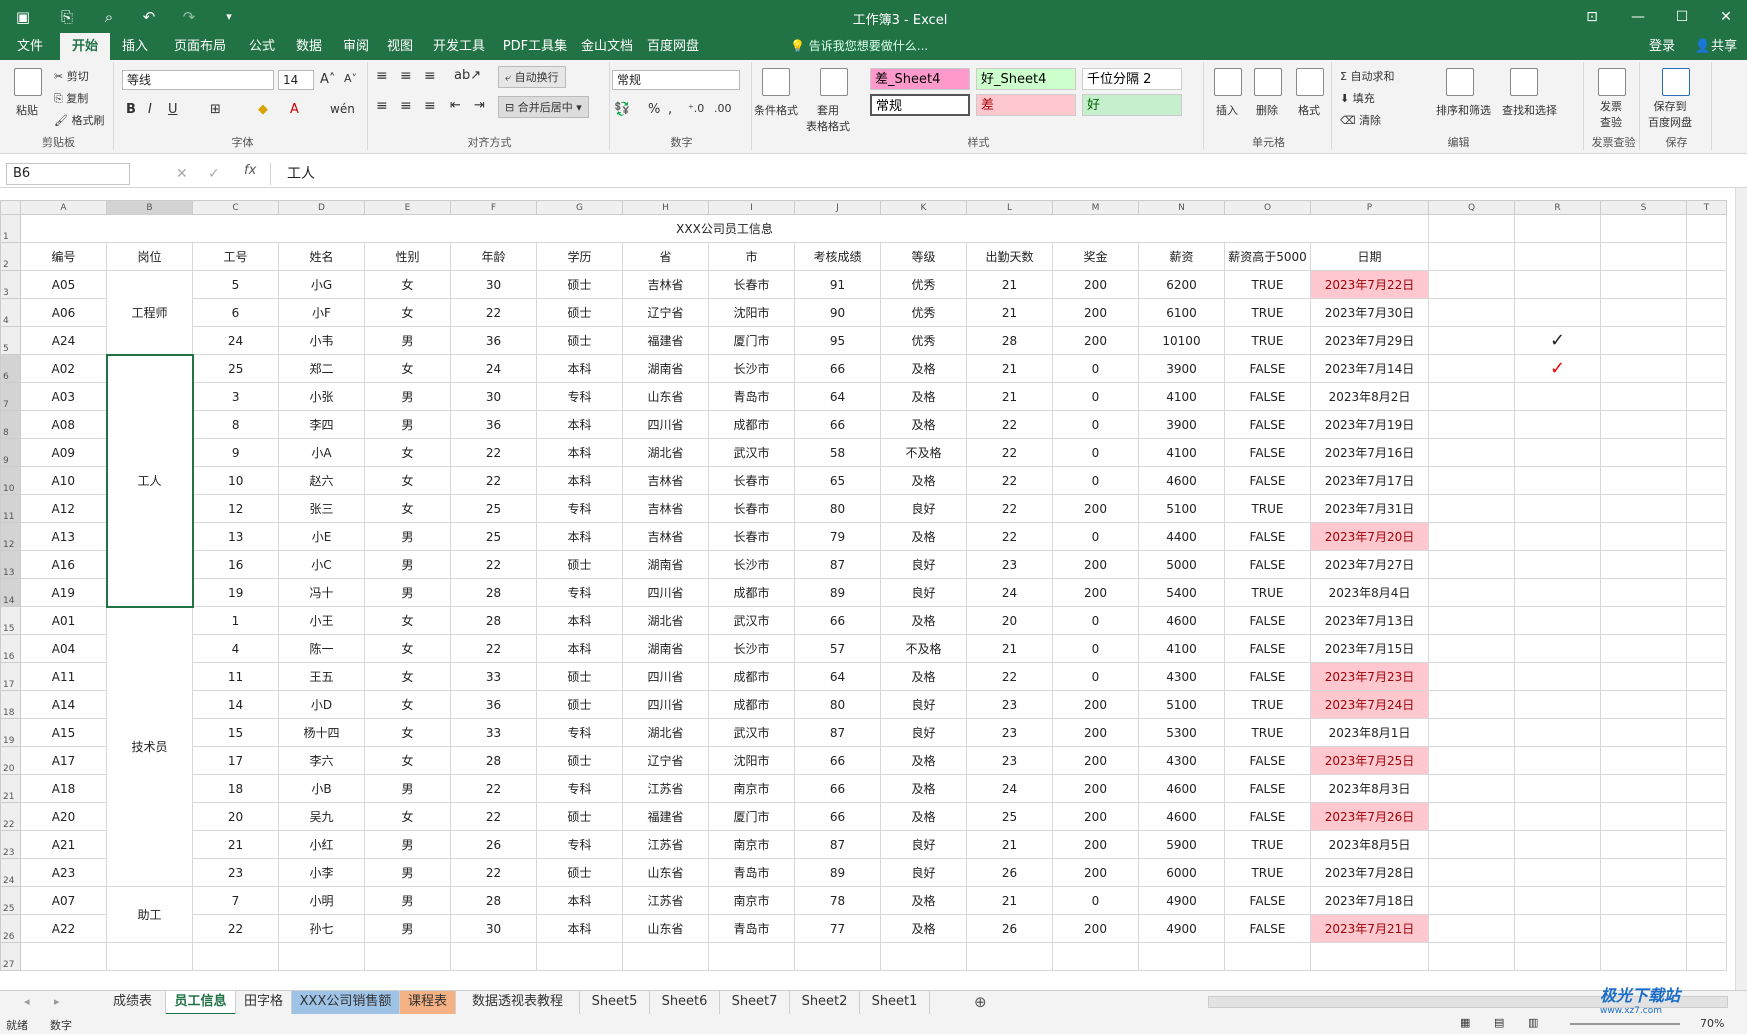 Image resolution: width=1747 pixels, height=1034 pixels. Describe the element at coordinates (1009, 396) in the screenshot. I see `cell: 21` at that location.